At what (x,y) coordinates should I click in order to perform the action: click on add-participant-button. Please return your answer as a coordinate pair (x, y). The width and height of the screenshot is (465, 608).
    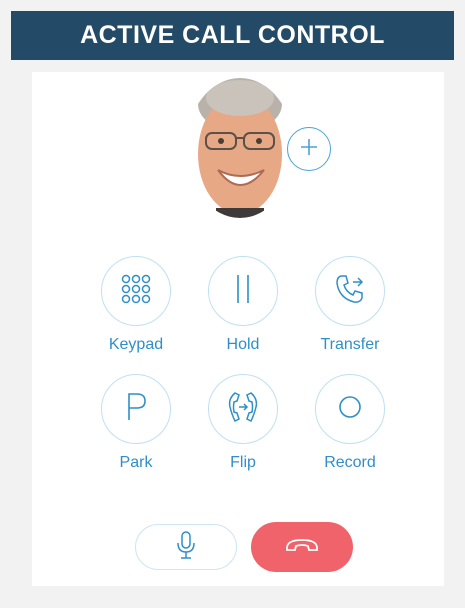
    Looking at the image, I should click on (309, 149).